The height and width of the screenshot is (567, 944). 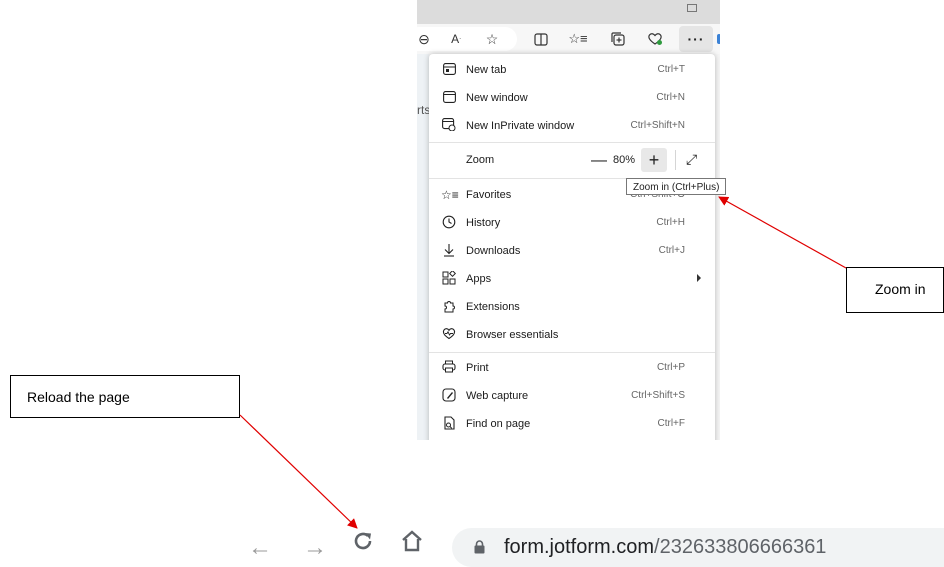 I want to click on back-button: ←, so click(x=260, y=548).